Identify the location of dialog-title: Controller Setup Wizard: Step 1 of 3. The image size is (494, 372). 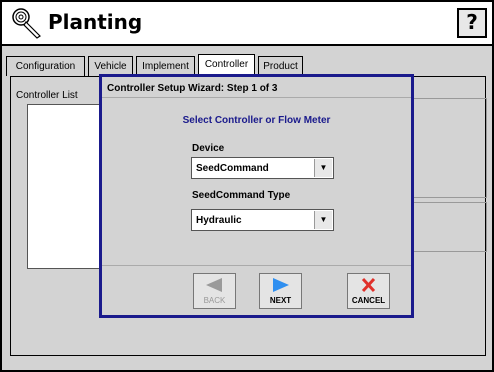
(192, 88).